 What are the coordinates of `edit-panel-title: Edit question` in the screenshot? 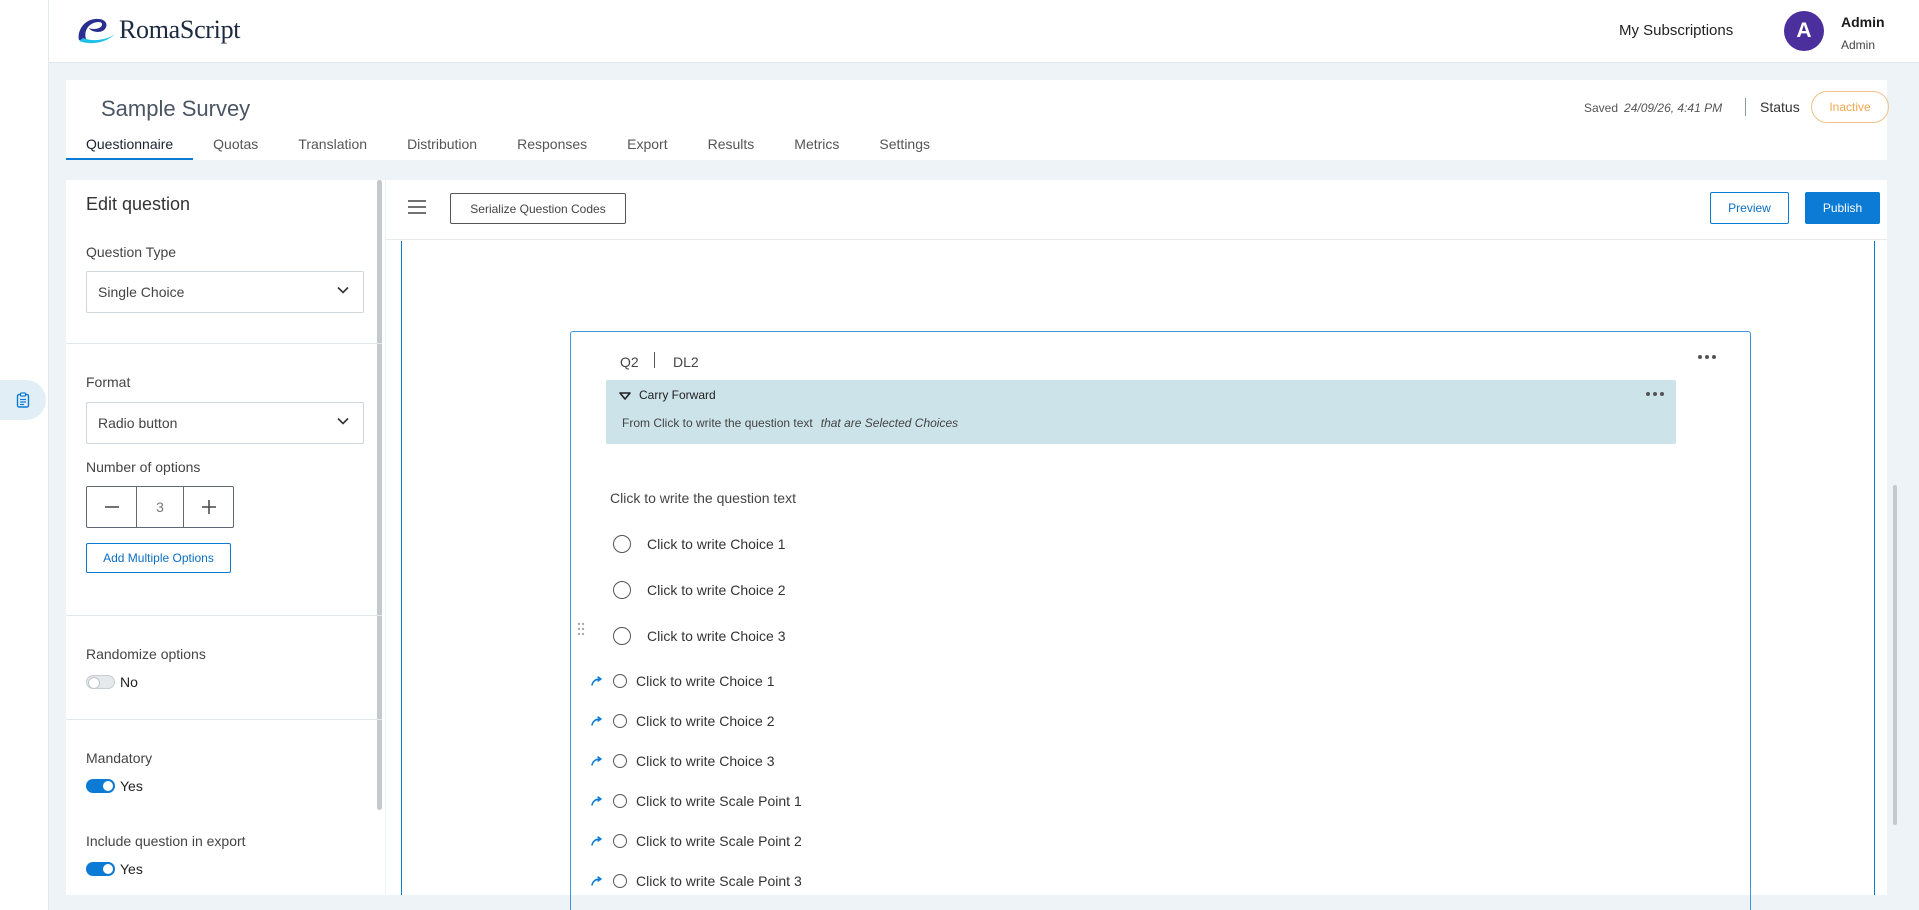 It's located at (138, 204).